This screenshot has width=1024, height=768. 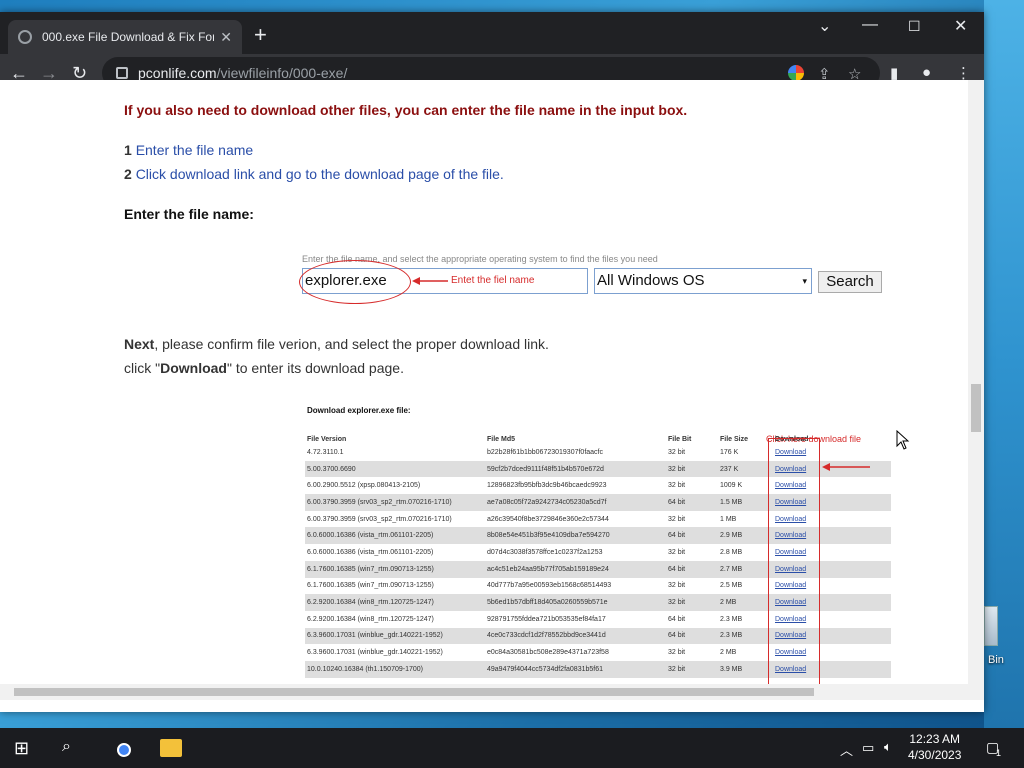 I want to click on minimize-button: —, so click(x=870, y=25).